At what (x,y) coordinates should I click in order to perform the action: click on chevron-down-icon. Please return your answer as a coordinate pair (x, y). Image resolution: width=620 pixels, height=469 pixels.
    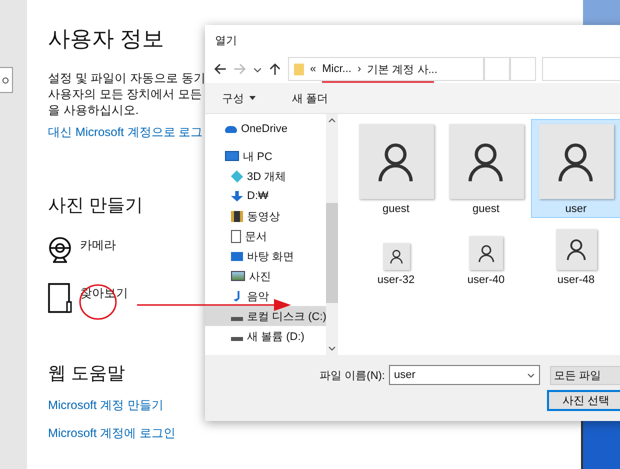
    Looking at the image, I should click on (531, 375).